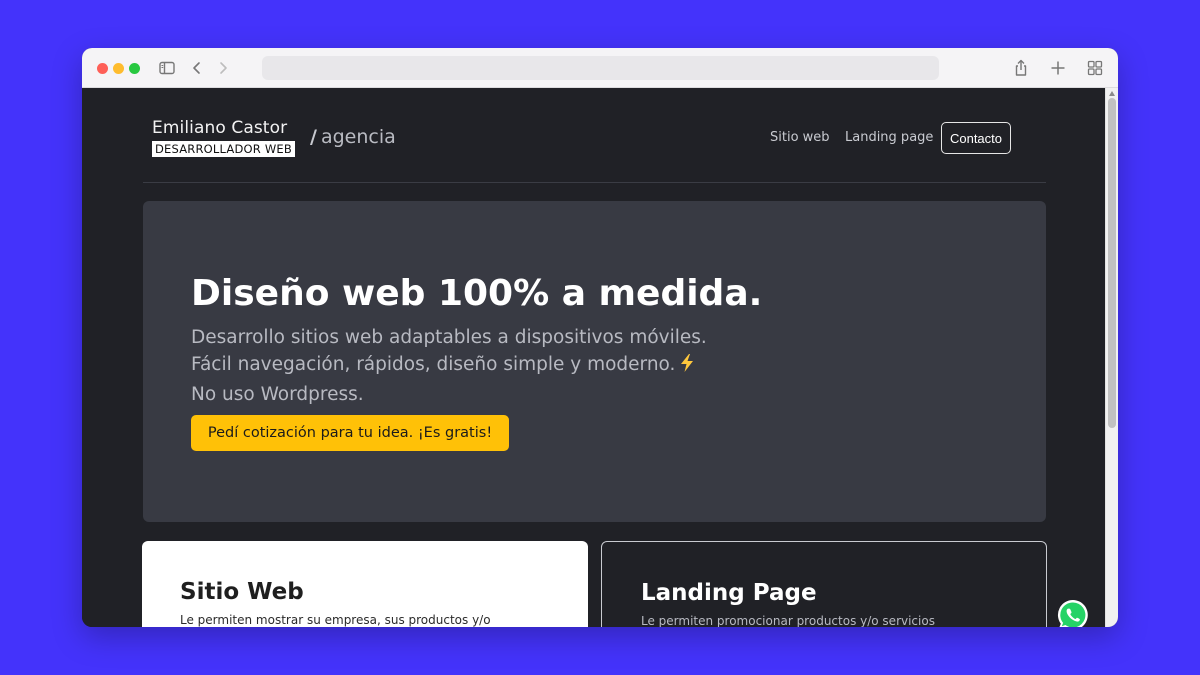 The image size is (1200, 675). Describe the element at coordinates (102, 68) in the screenshot. I see `close-window-button` at that location.